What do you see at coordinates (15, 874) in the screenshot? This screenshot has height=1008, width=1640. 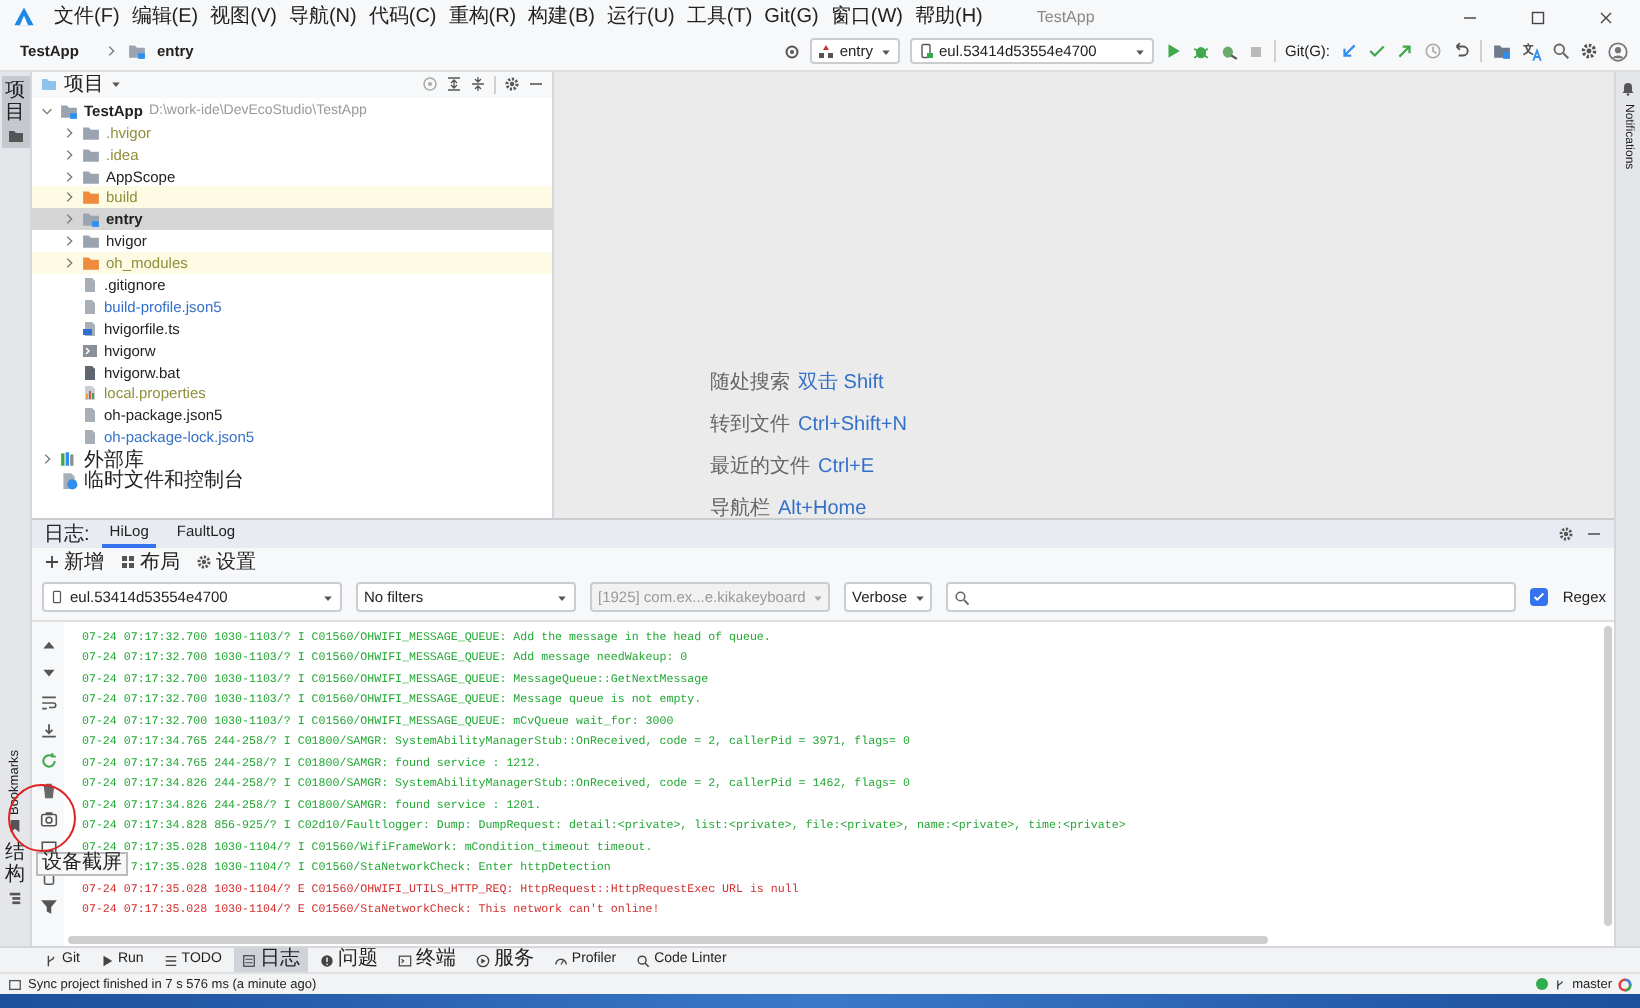 I see `tool-window-tab: 结构` at bounding box center [15, 874].